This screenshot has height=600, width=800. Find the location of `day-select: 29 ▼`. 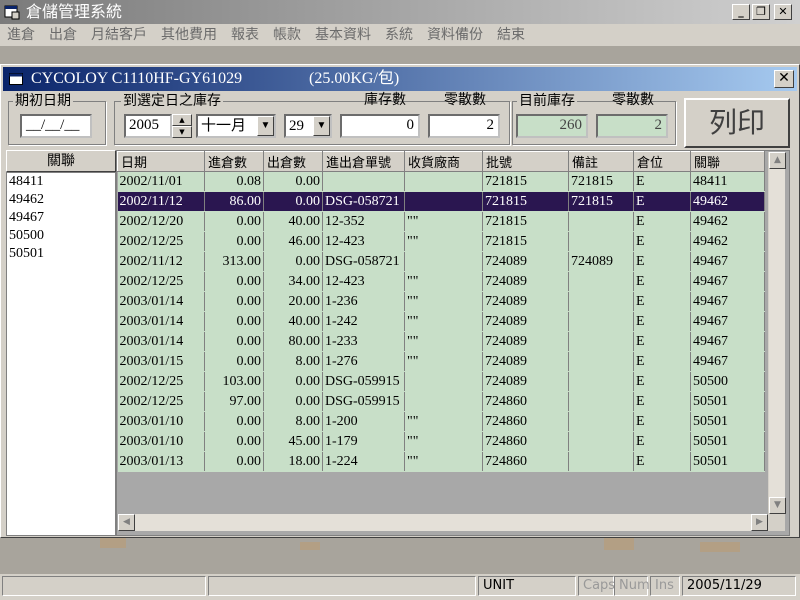

day-select: 29 ▼ is located at coordinates (308, 126).